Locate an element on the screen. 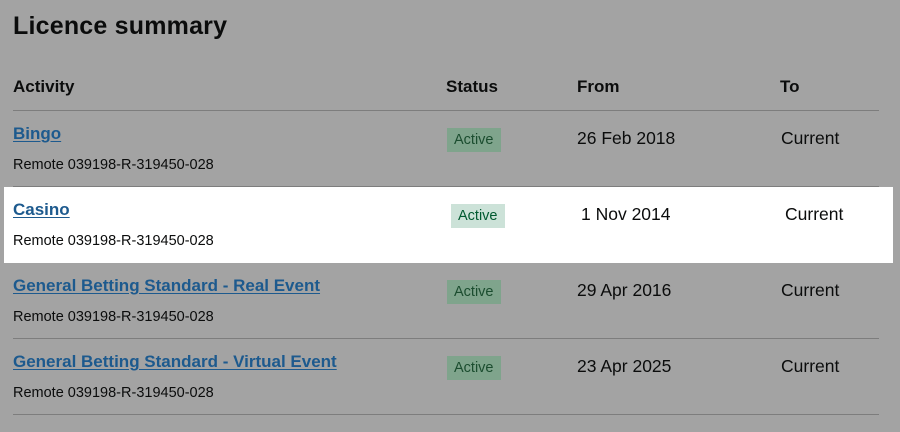 Image resolution: width=900 pixels, height=432 pixels. row-divider is located at coordinates (446, 414).